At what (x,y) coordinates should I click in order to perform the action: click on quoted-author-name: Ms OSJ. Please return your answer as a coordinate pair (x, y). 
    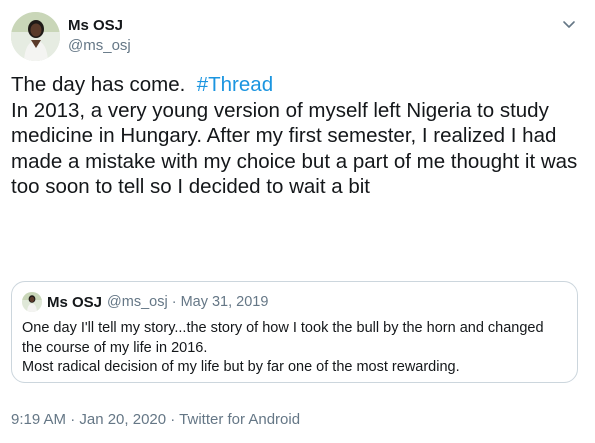
    Looking at the image, I should click on (75, 302).